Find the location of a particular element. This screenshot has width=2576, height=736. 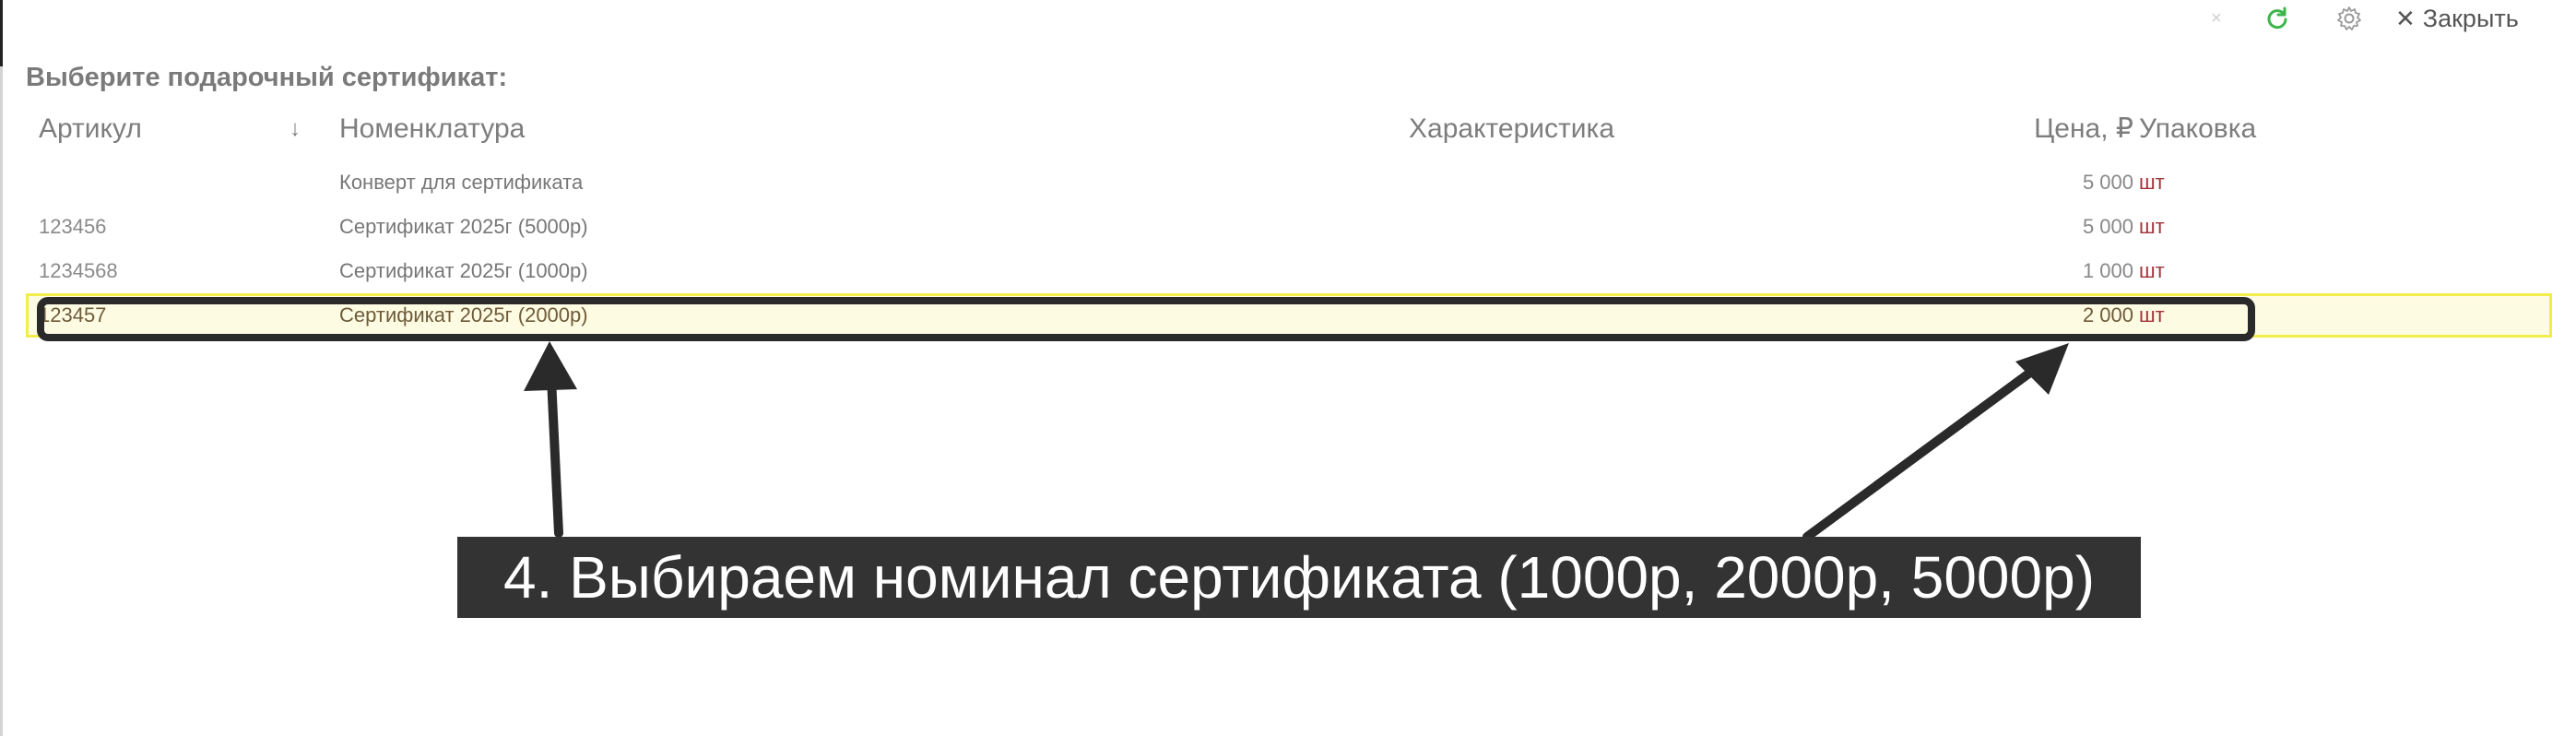

cell-nomenclature: Сертификат 2025г (2000р) is located at coordinates (463, 315).